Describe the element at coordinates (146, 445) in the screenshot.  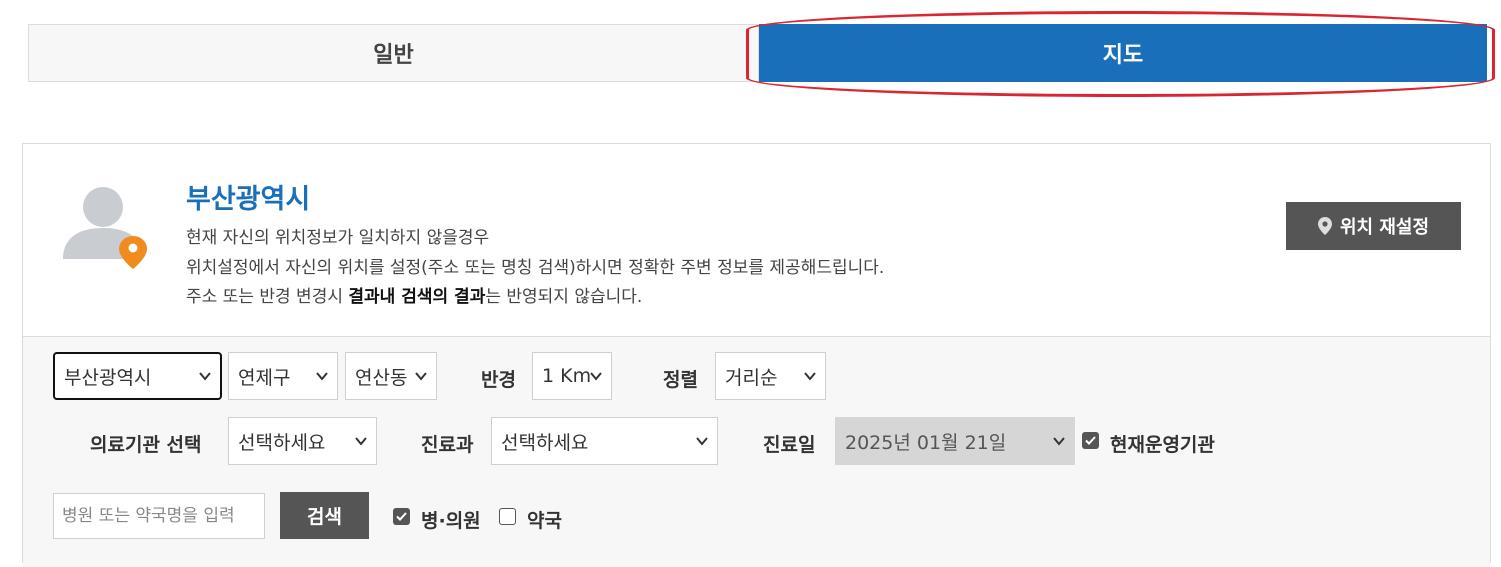
I see `institution-label: 의료기관 선택` at that location.